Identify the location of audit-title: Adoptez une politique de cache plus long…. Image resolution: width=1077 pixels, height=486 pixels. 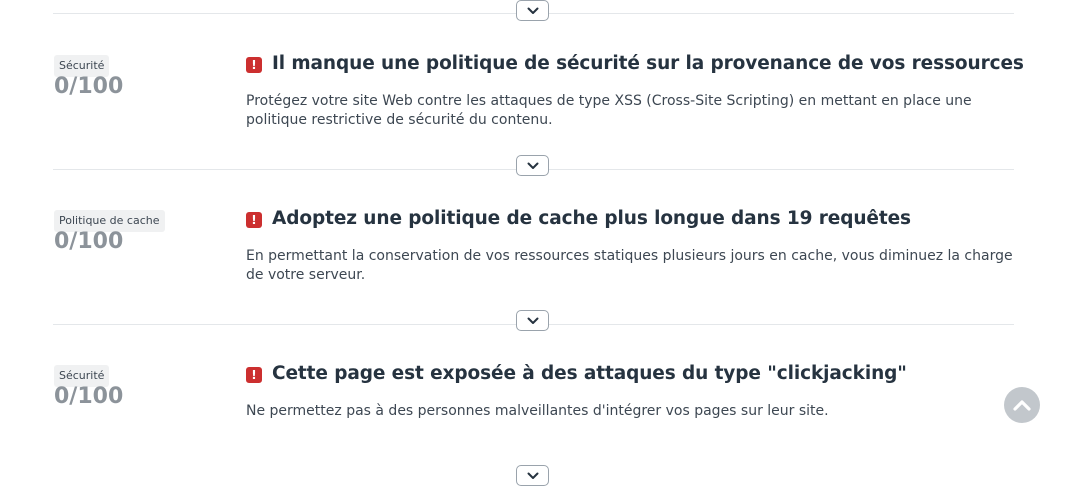
(591, 218).